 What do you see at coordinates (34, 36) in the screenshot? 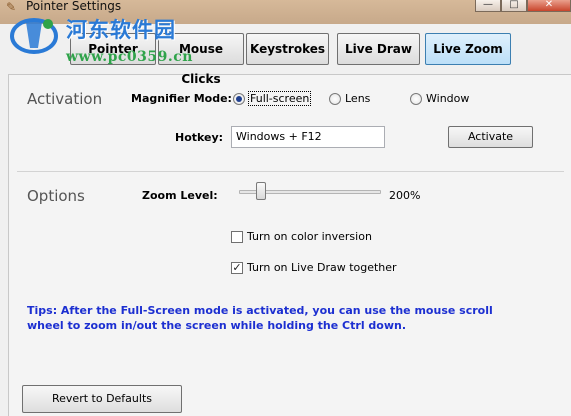
I see `watermark-logo-icon` at bounding box center [34, 36].